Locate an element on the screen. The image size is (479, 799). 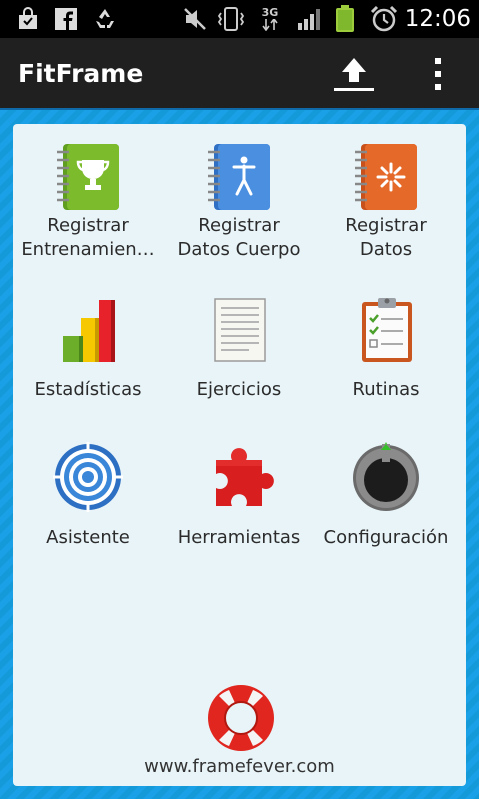
recycle-icon is located at coordinates (105, 19).